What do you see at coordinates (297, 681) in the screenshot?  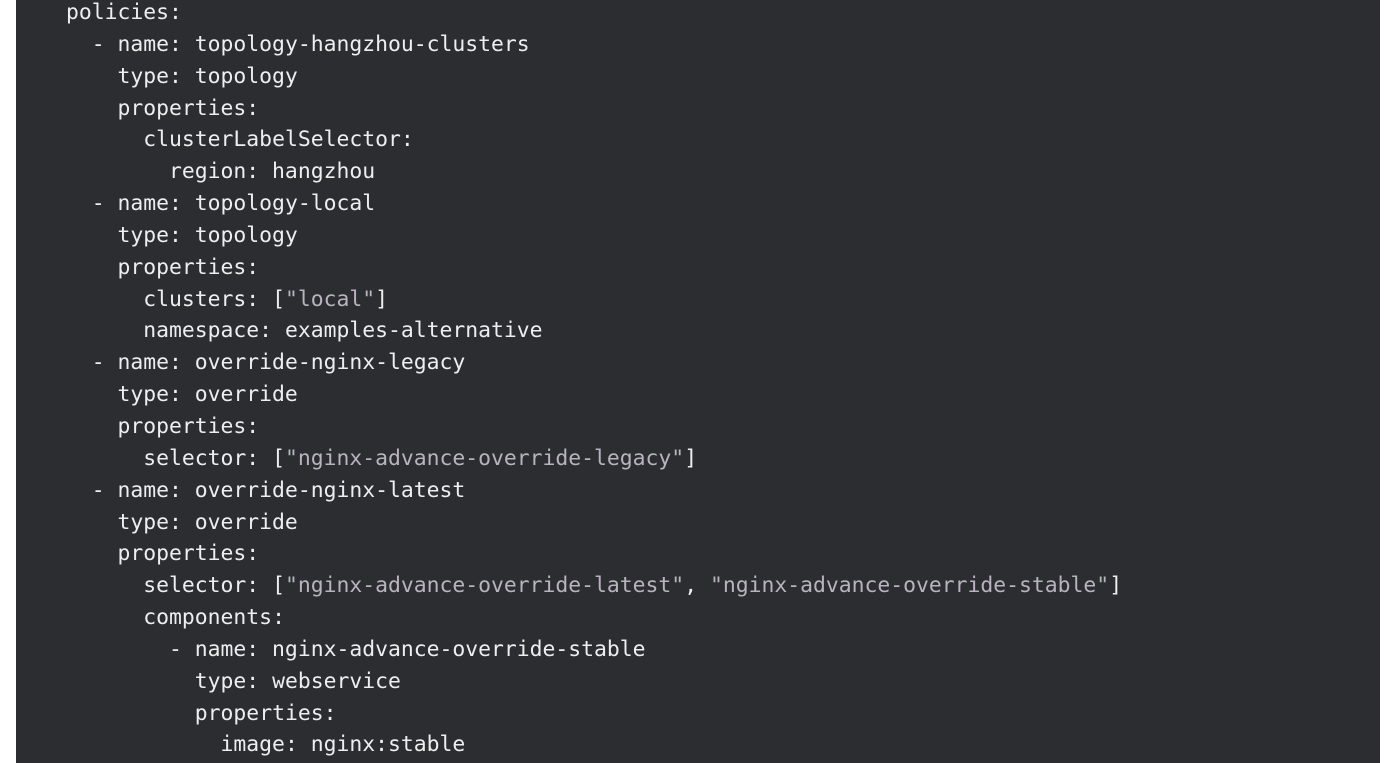 I see `code-token: type: webservice` at bounding box center [297, 681].